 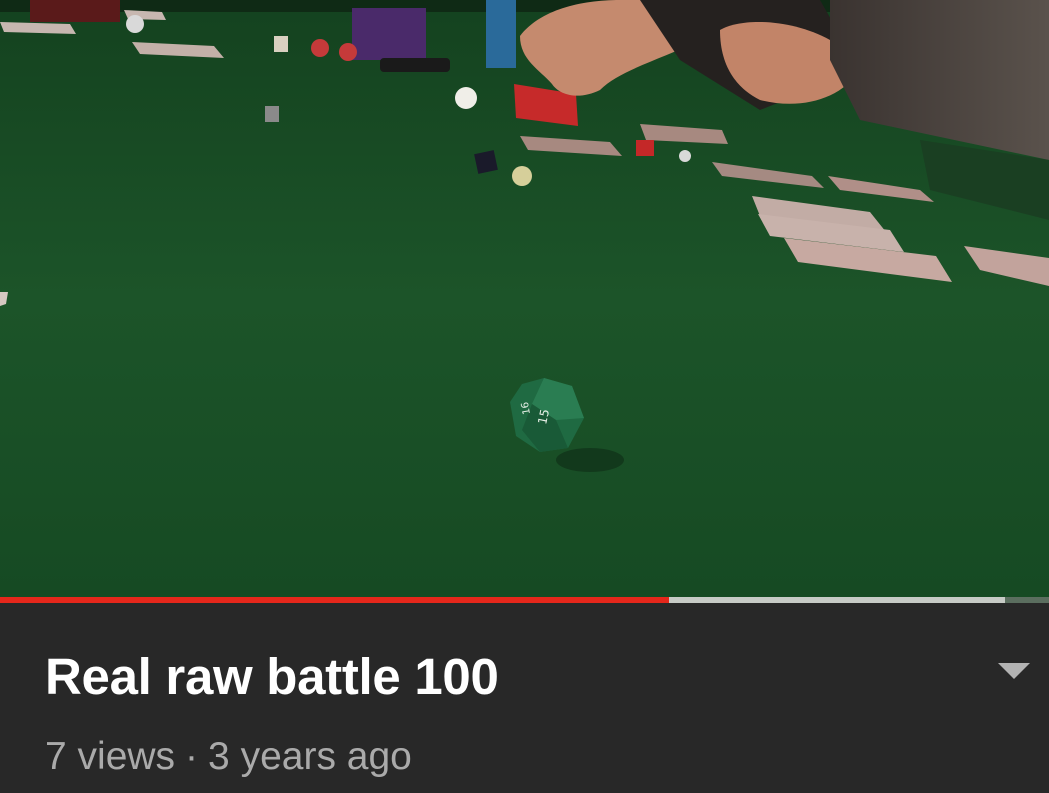 What do you see at coordinates (110, 756) in the screenshot?
I see `view-count: 7 views` at bounding box center [110, 756].